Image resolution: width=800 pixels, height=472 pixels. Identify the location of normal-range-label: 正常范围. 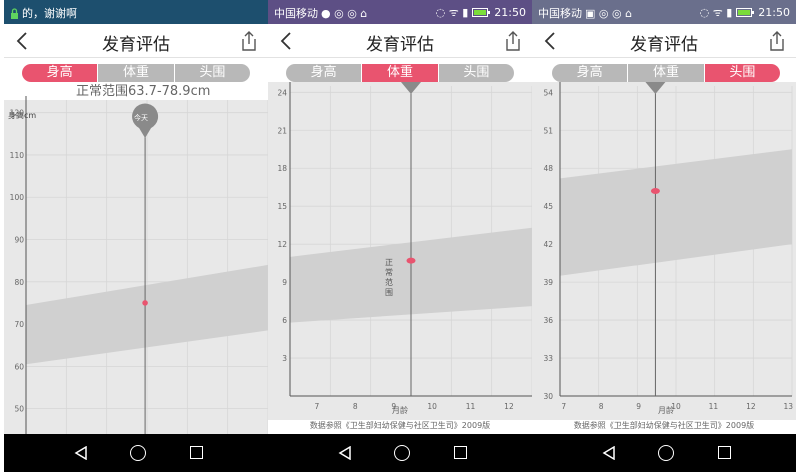
(389, 277).